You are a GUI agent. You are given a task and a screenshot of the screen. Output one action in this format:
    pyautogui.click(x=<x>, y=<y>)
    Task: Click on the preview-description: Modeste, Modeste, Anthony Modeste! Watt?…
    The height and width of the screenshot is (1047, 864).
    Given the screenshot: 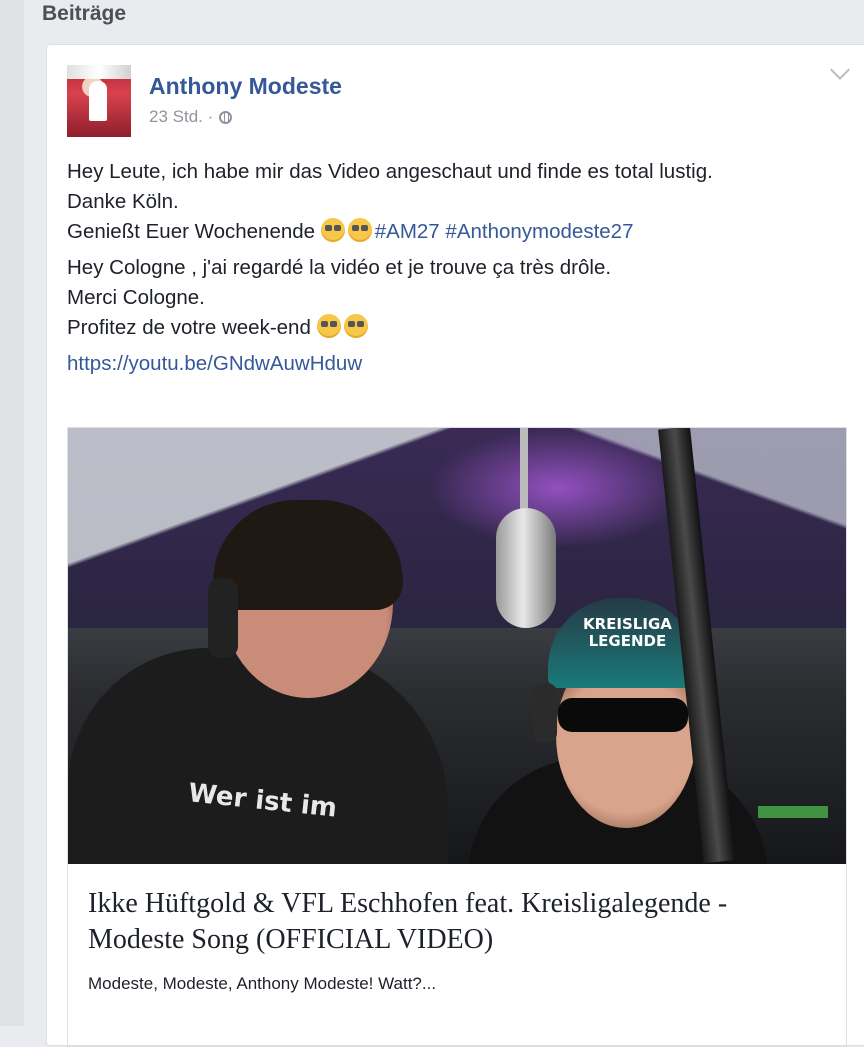 What is the action you would take?
    pyautogui.click(x=262, y=983)
    